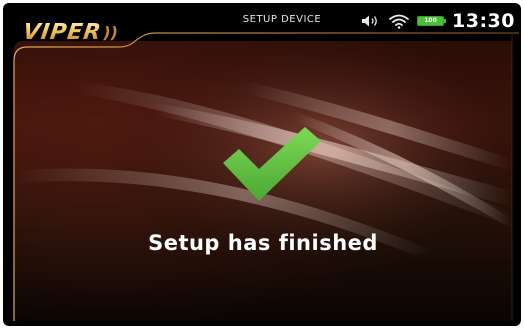  What do you see at coordinates (282, 19) in the screenshot?
I see `screen-title: SETUP DEVICE` at bounding box center [282, 19].